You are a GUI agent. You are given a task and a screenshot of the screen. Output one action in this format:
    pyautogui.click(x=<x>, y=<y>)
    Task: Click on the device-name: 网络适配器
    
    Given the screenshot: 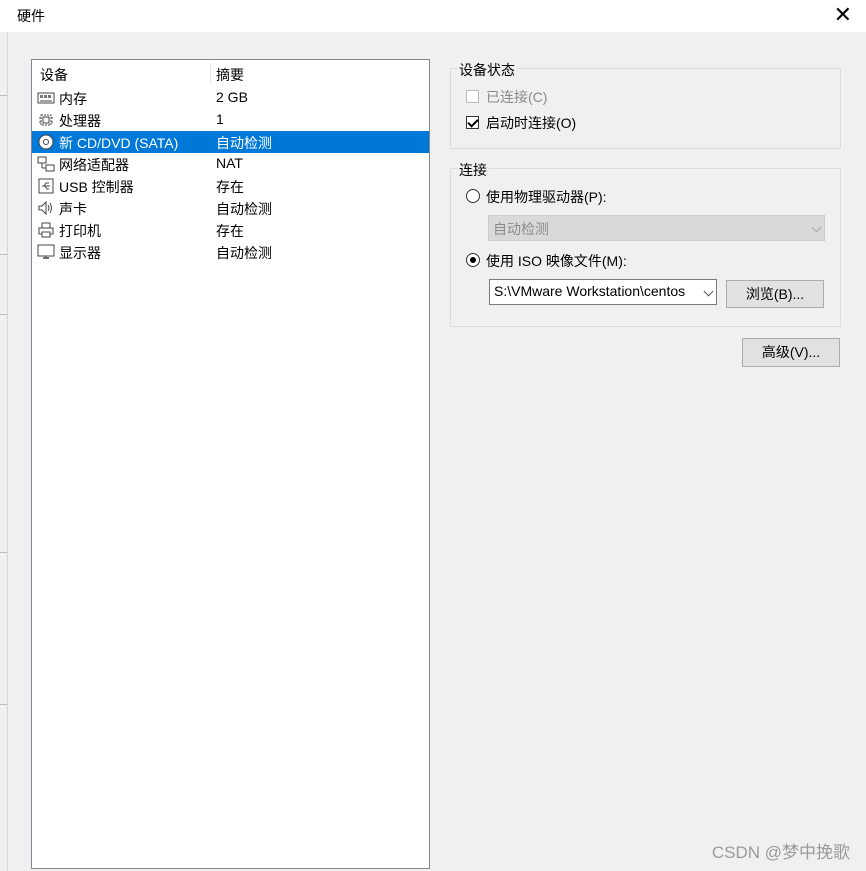 What is the action you would take?
    pyautogui.click(x=94, y=165)
    